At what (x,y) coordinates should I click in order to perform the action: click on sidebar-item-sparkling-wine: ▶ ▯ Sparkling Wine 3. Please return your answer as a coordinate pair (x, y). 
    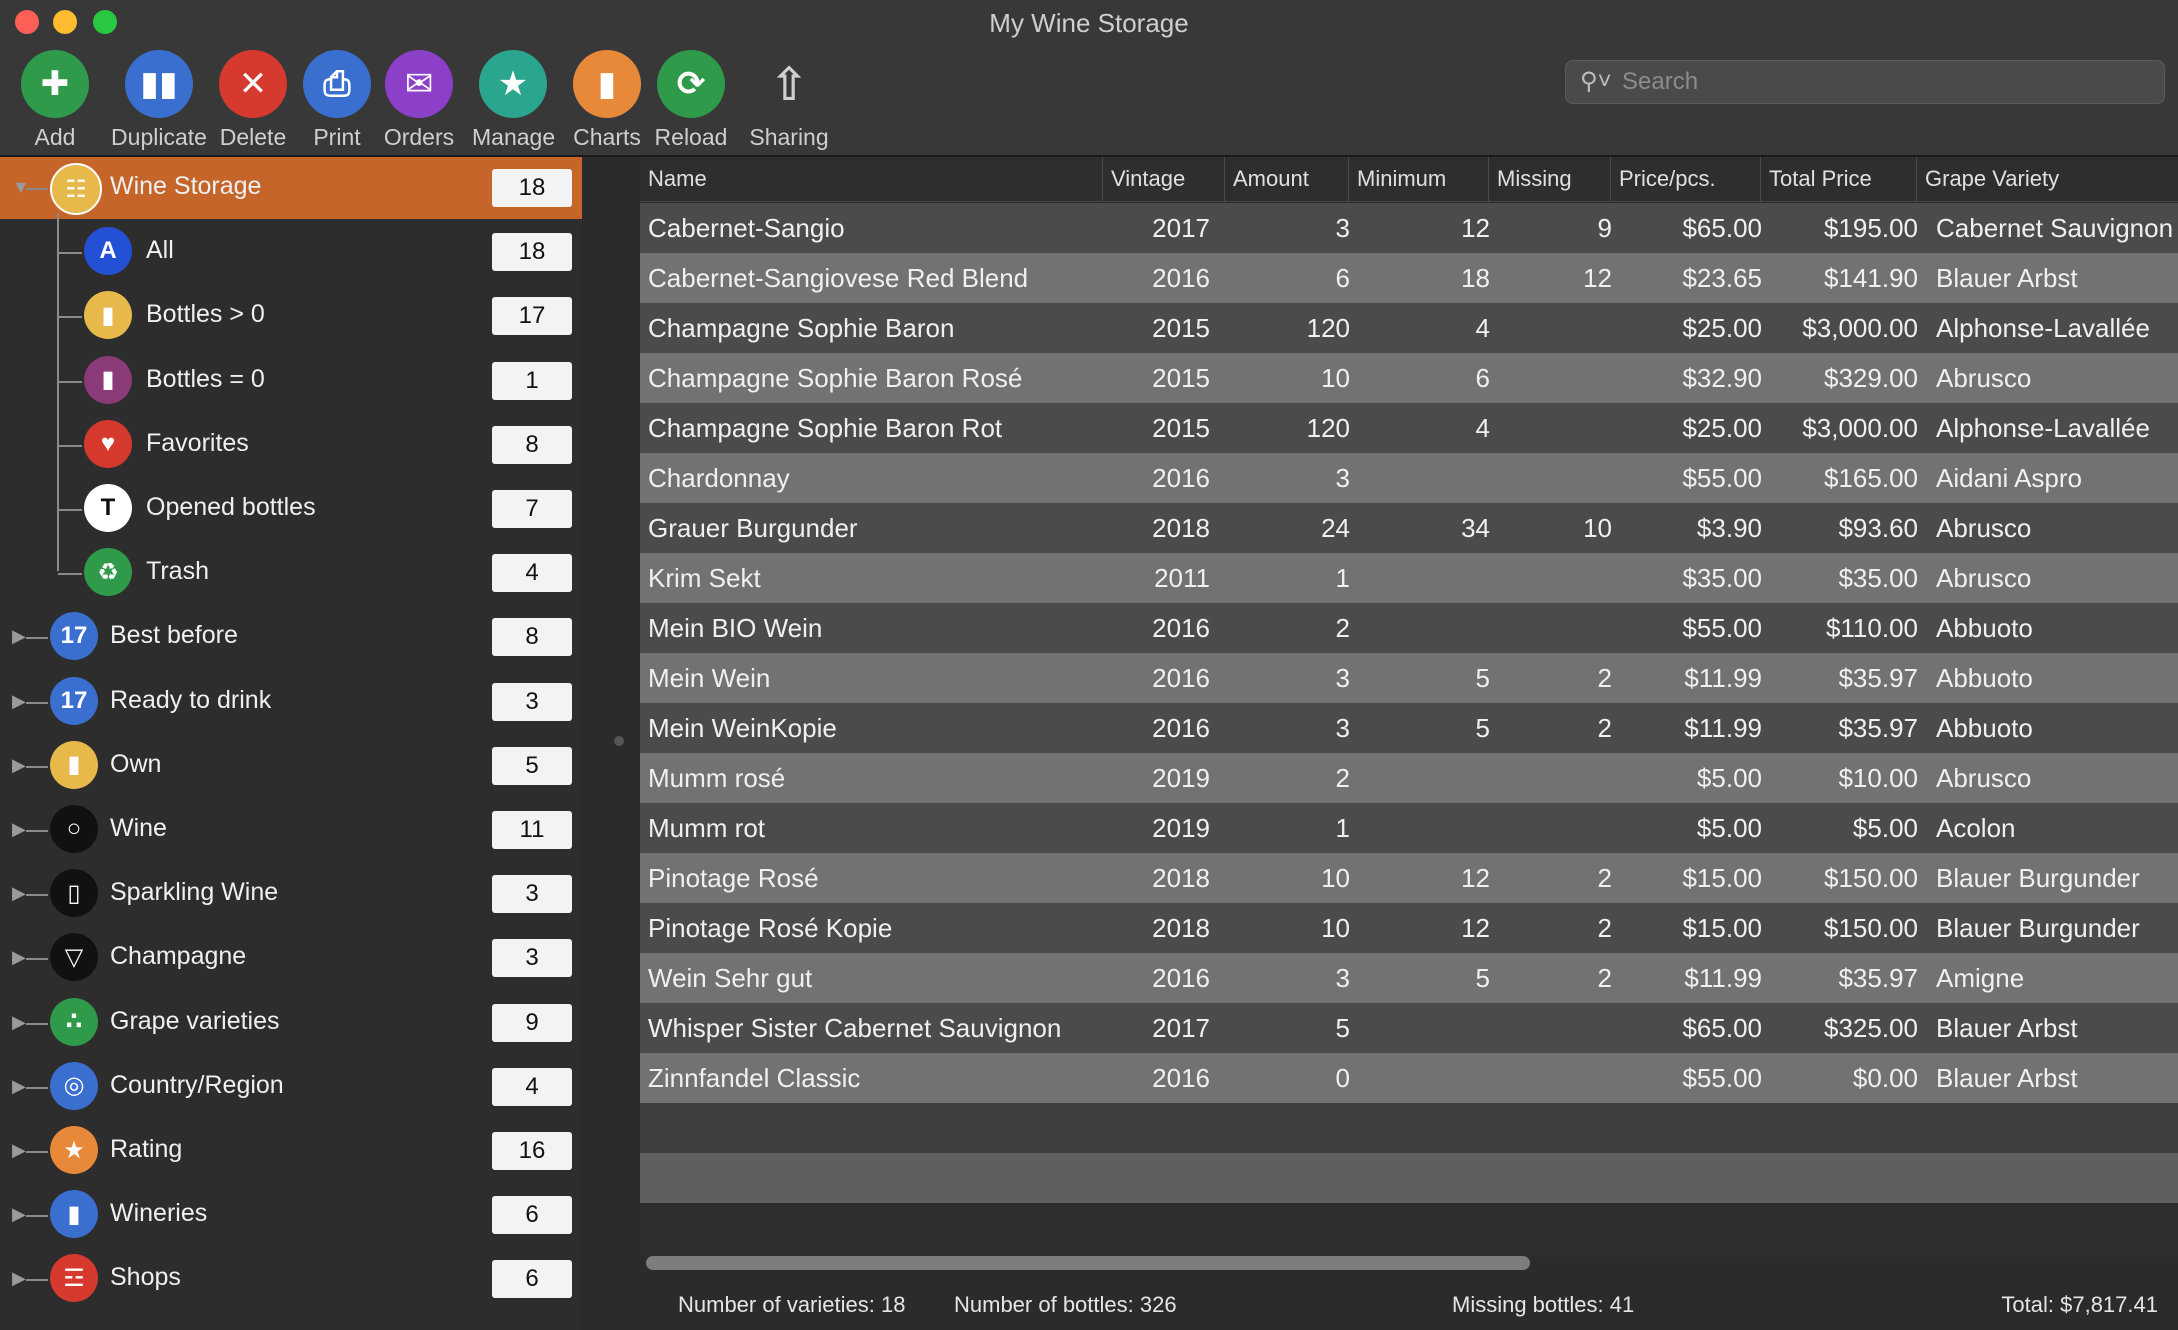
    Looking at the image, I should click on (291, 894).